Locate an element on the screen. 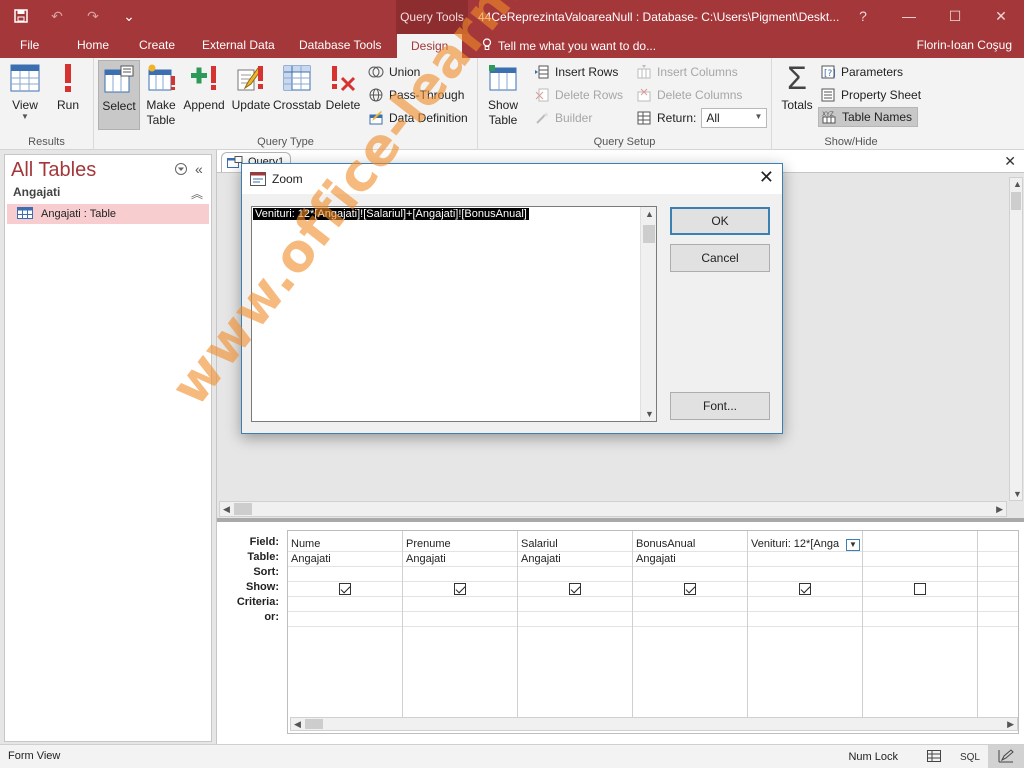 Image resolution: width=1024 pixels, height=768 pixels. collapse-group-icon: ︽ is located at coordinates (197, 193).